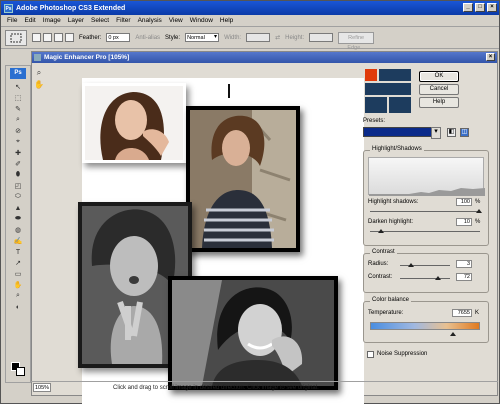 The height and width of the screenshot is (408, 500). What do you see at coordinates (425, 231) in the screenshot?
I see `darken-highlight-track` at bounding box center [425, 231].